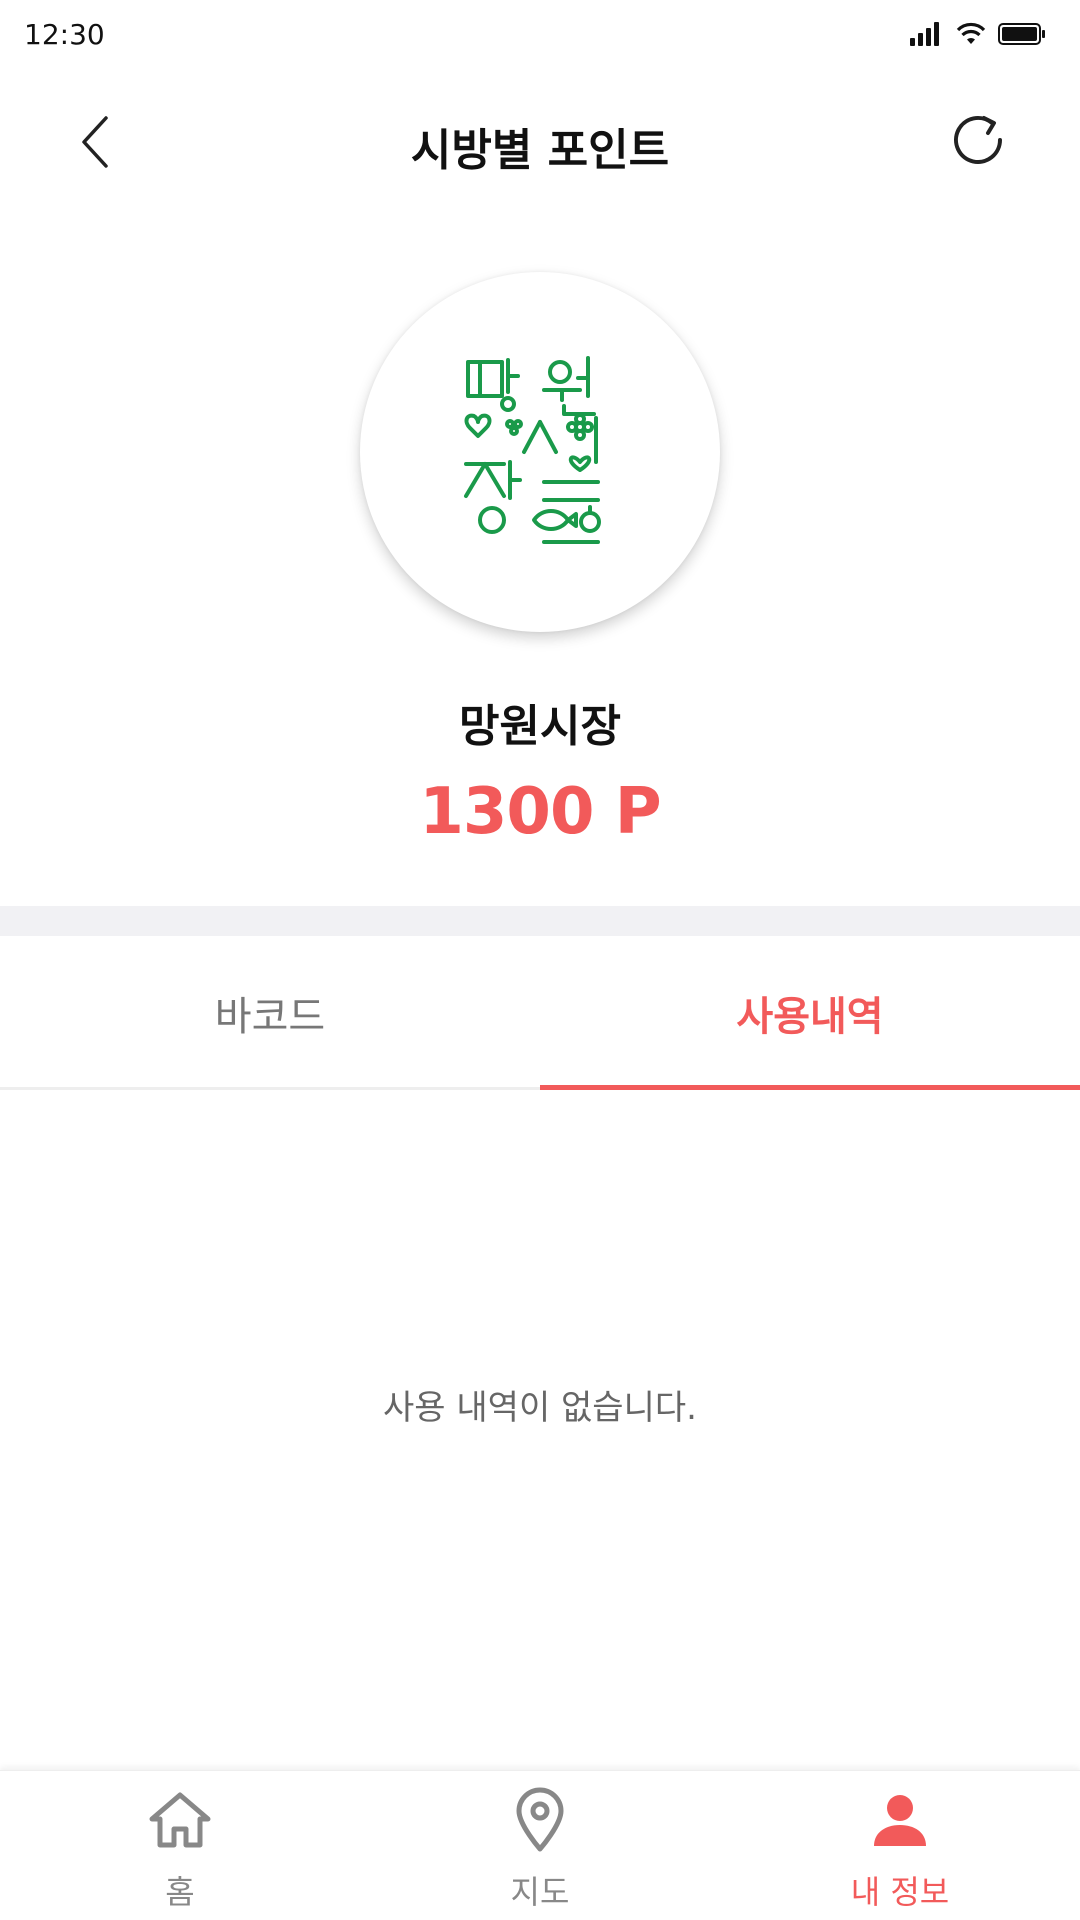 The width and height of the screenshot is (1080, 1920). I want to click on market-name: 망원시장, so click(540, 726).